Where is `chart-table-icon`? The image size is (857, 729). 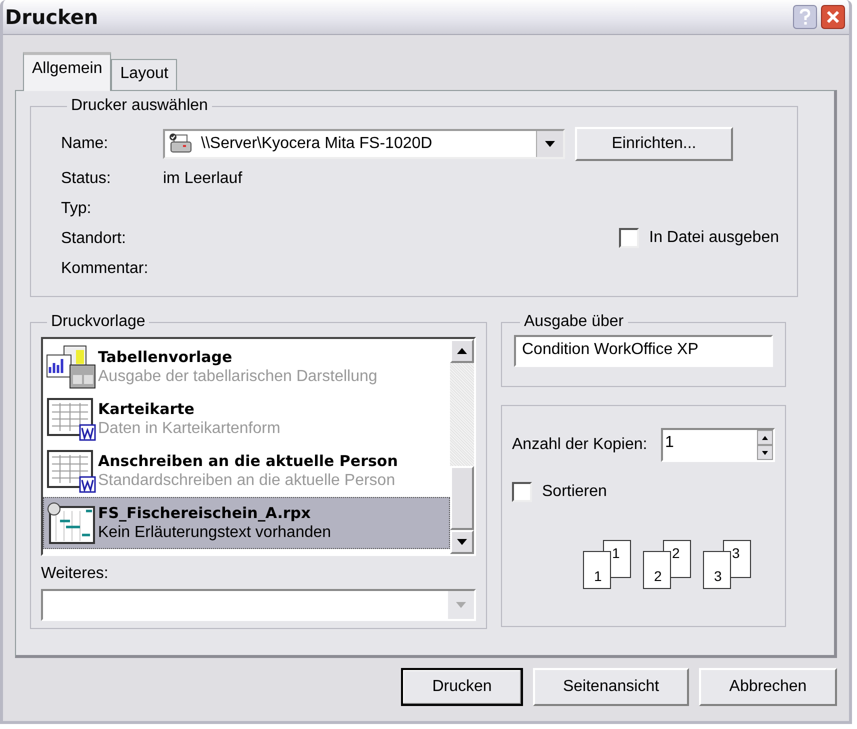
chart-table-icon is located at coordinates (71, 367).